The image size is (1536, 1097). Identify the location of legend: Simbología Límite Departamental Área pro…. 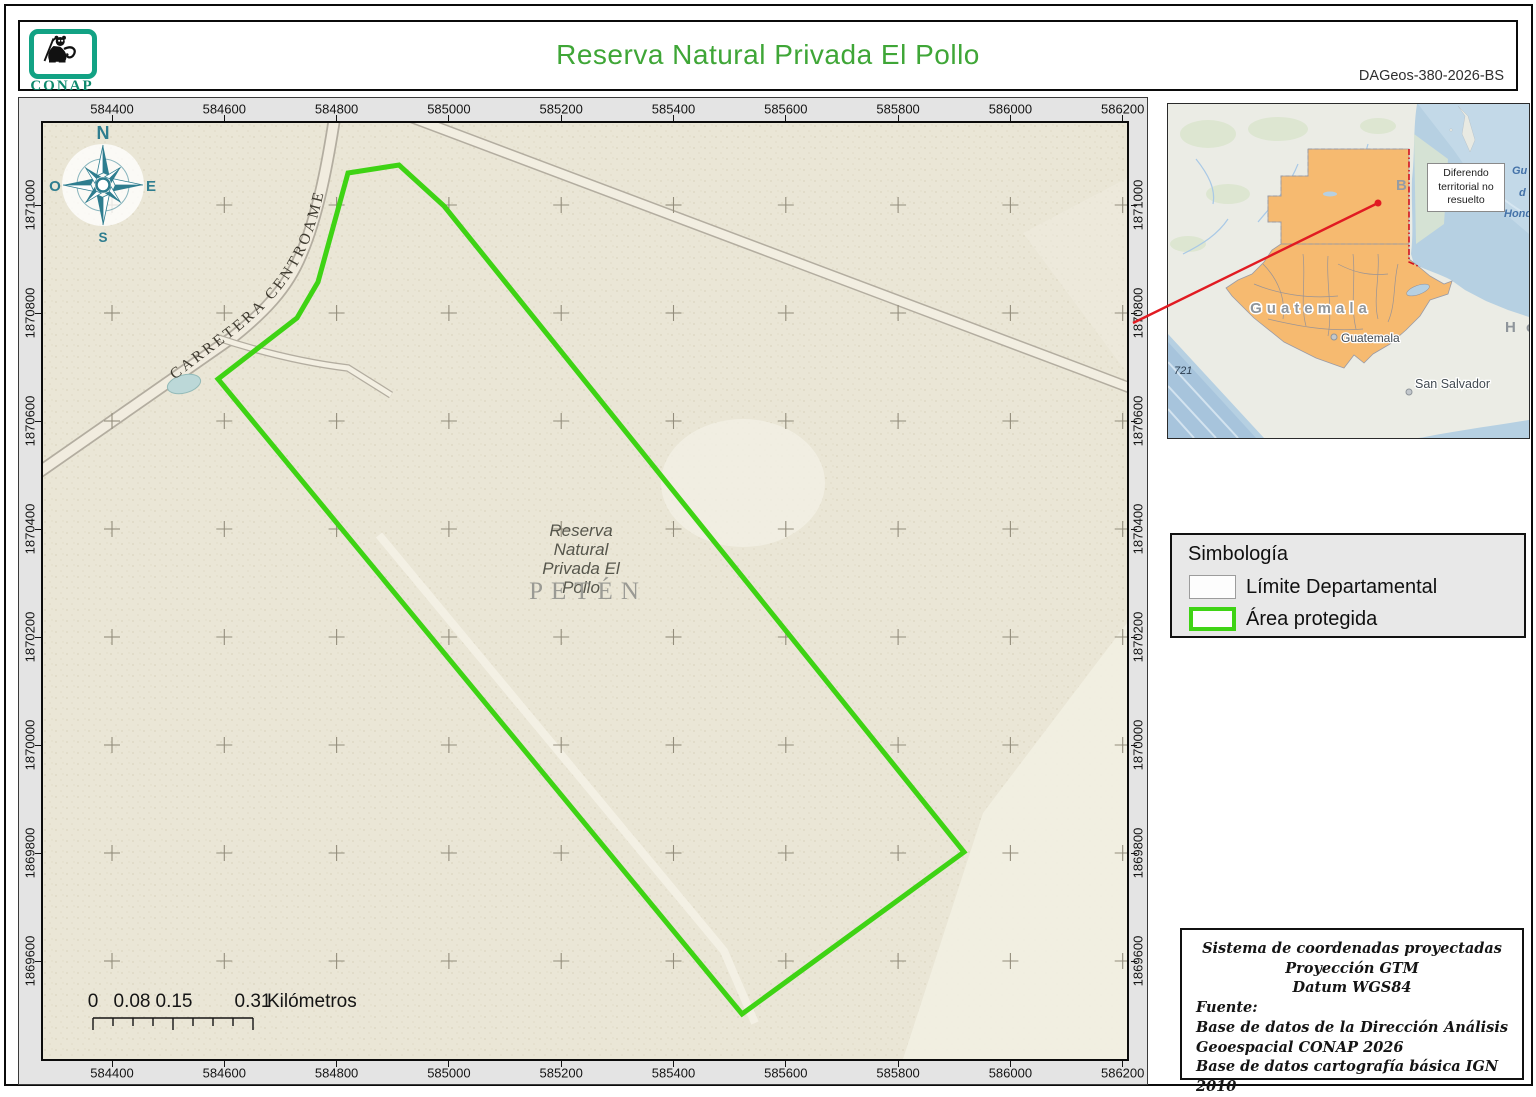
(1348, 585).